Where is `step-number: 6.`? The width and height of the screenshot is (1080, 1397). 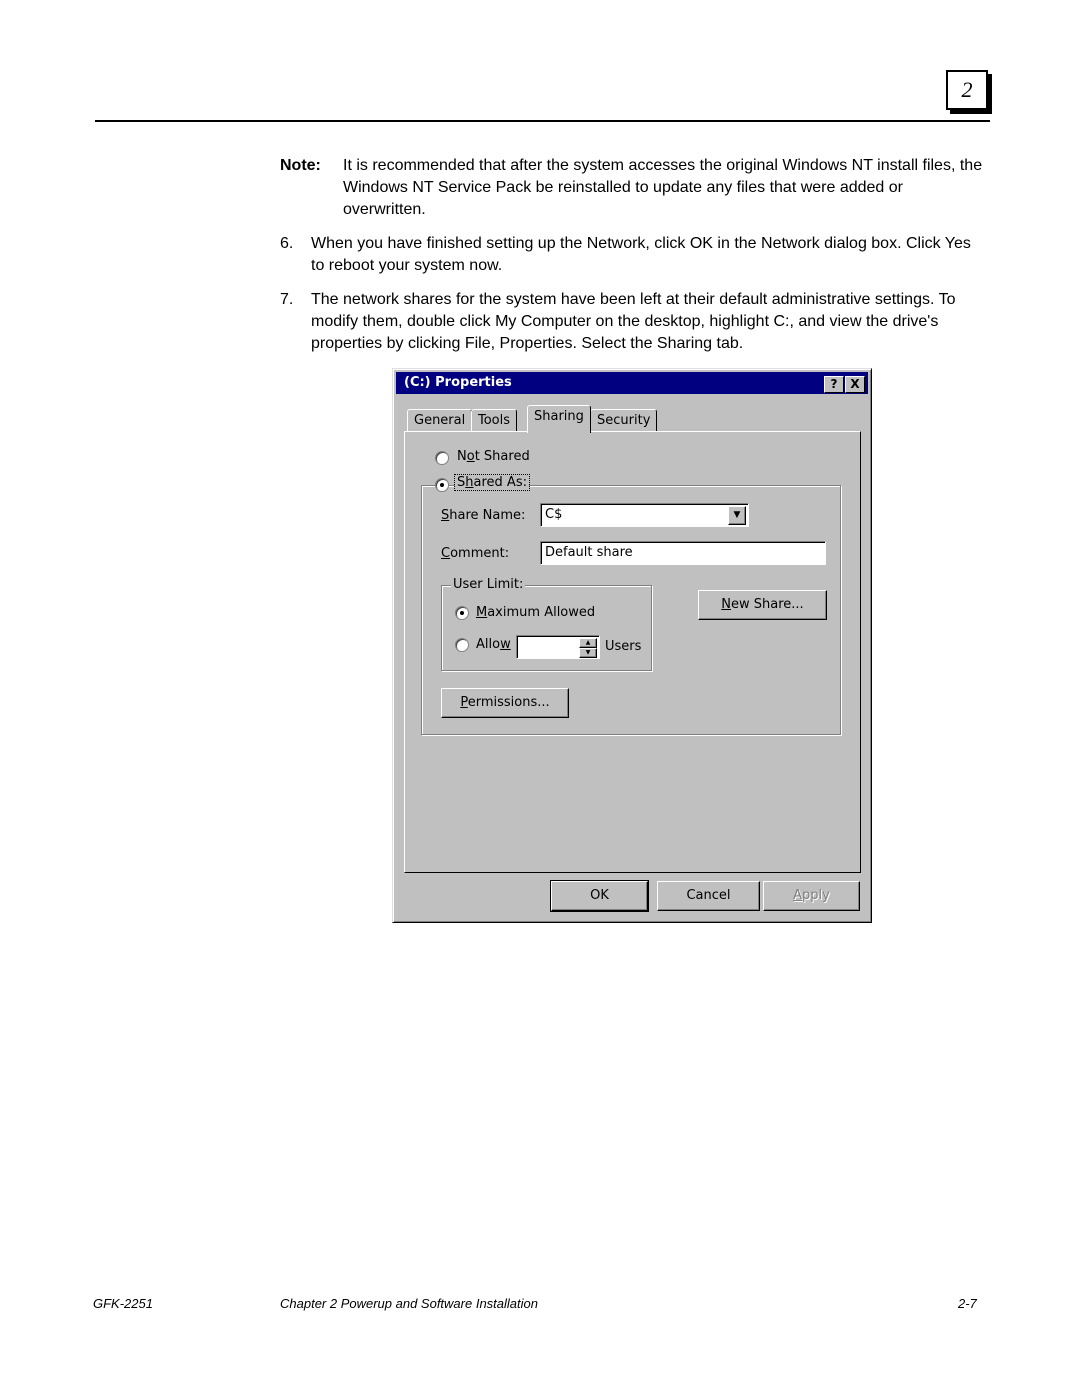
step-number: 6. is located at coordinates (287, 243).